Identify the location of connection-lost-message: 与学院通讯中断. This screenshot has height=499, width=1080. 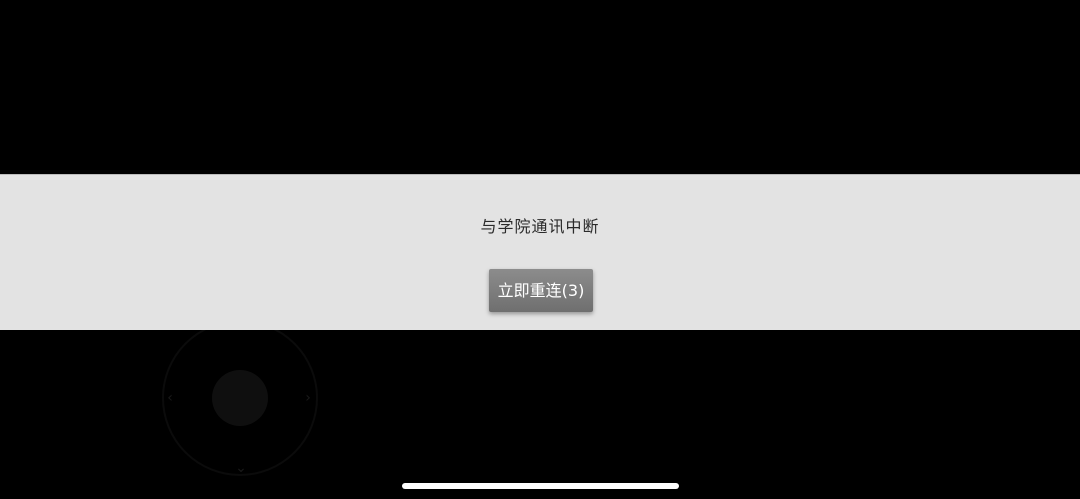
(540, 226).